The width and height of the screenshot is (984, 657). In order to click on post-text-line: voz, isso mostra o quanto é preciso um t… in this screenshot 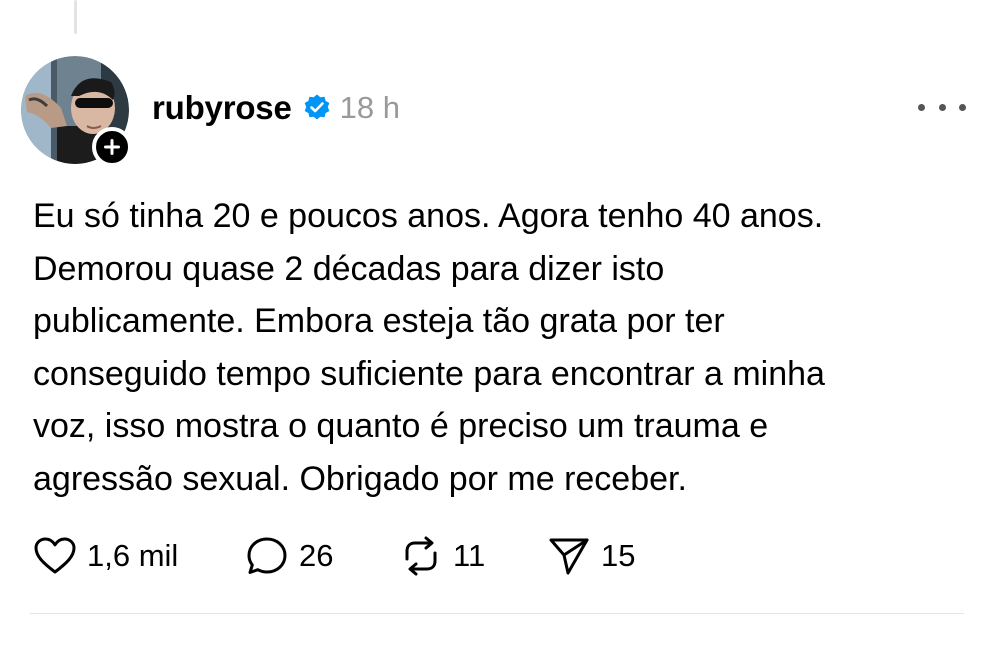, I will do `click(401, 426)`.